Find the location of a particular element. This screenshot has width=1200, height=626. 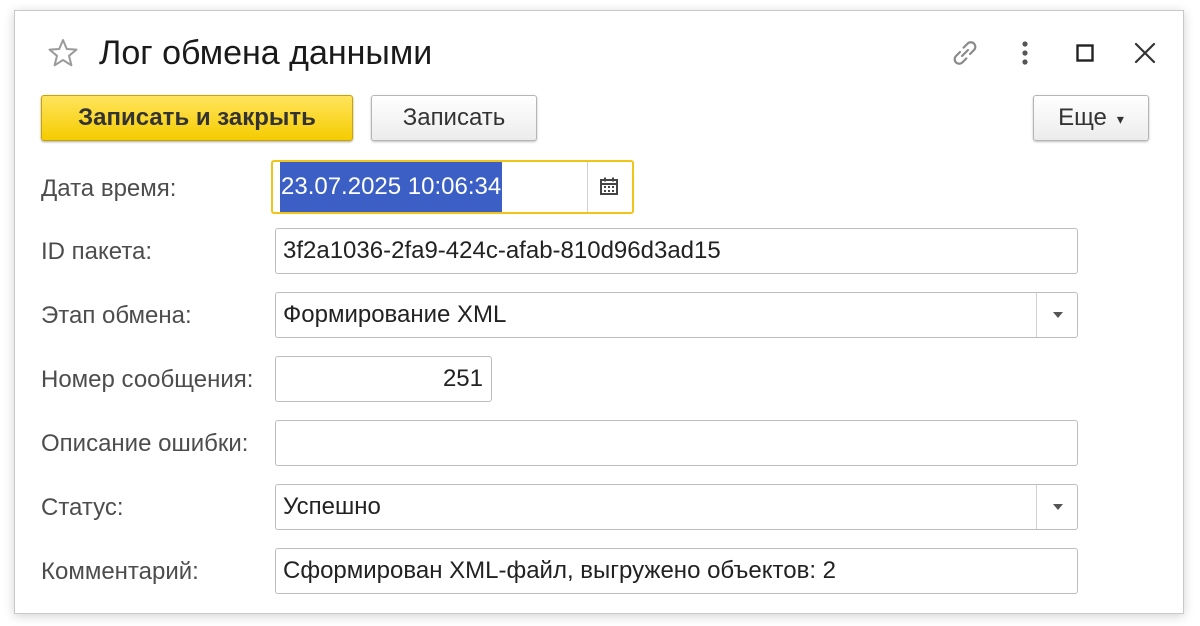

star-icon is located at coordinates (63, 53).